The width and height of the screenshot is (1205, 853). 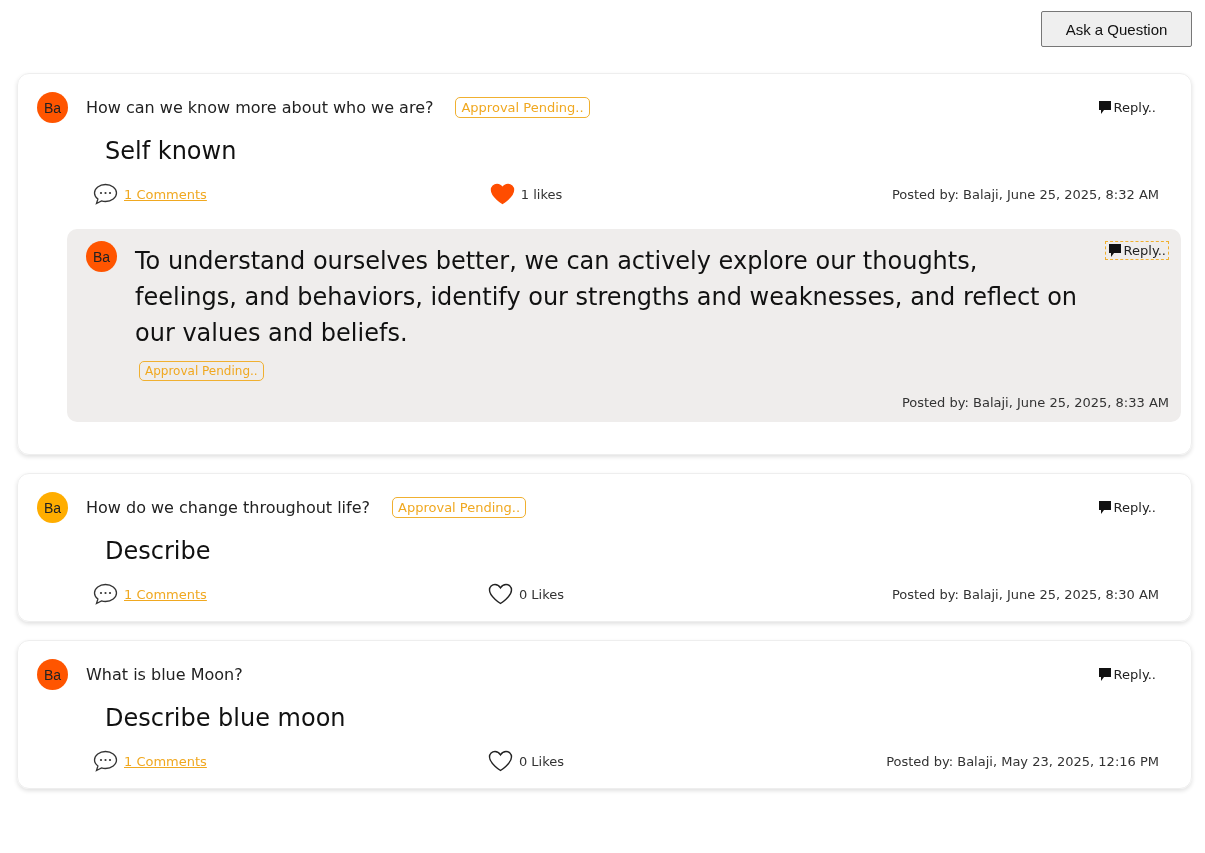 I want to click on question-text: How can we know more about who we are?, so click(x=260, y=107).